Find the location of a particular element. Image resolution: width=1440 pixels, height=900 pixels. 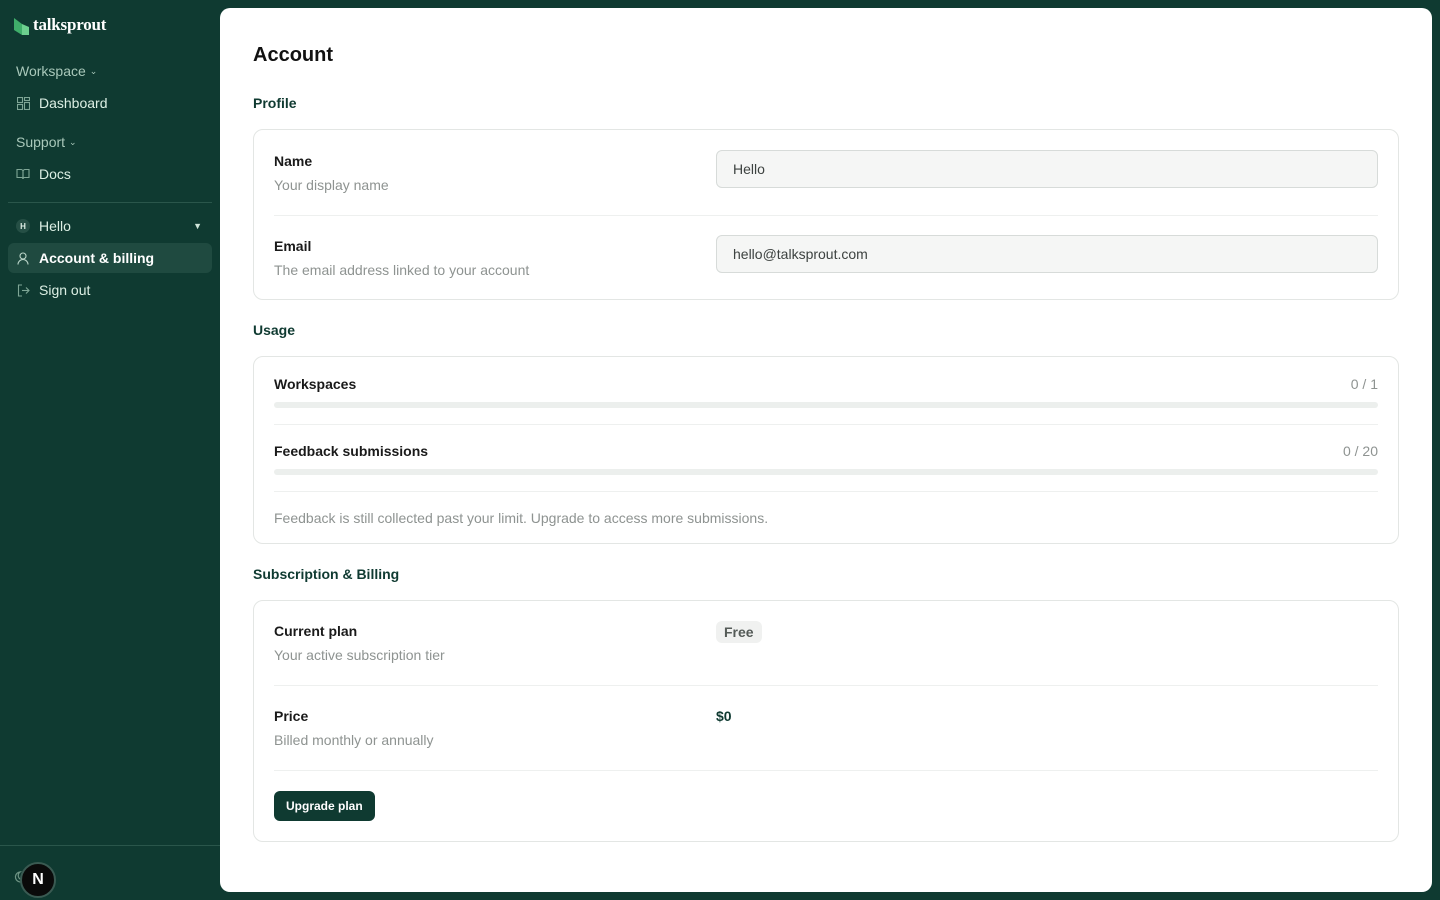

name-label: Name is located at coordinates (293, 161).